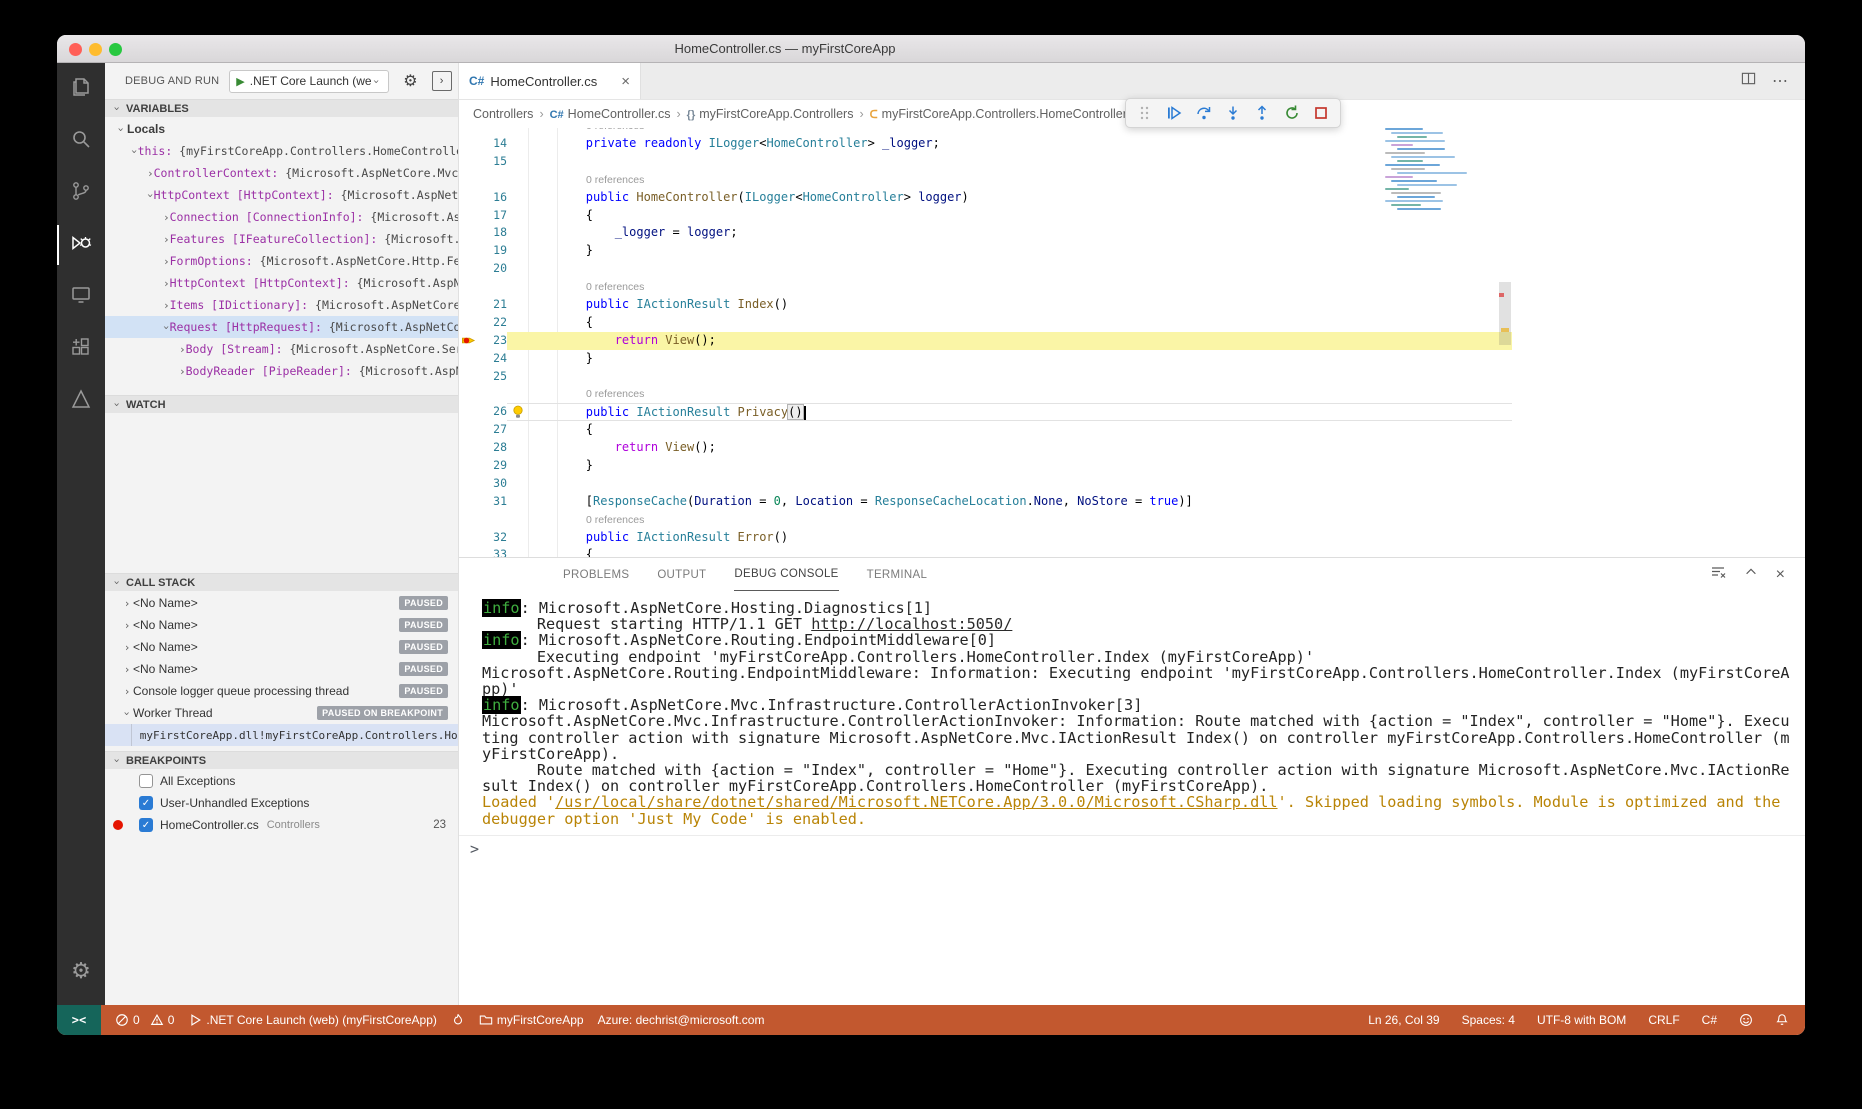 The height and width of the screenshot is (1109, 1862). I want to click on close-tab-icon: ×, so click(625, 81).